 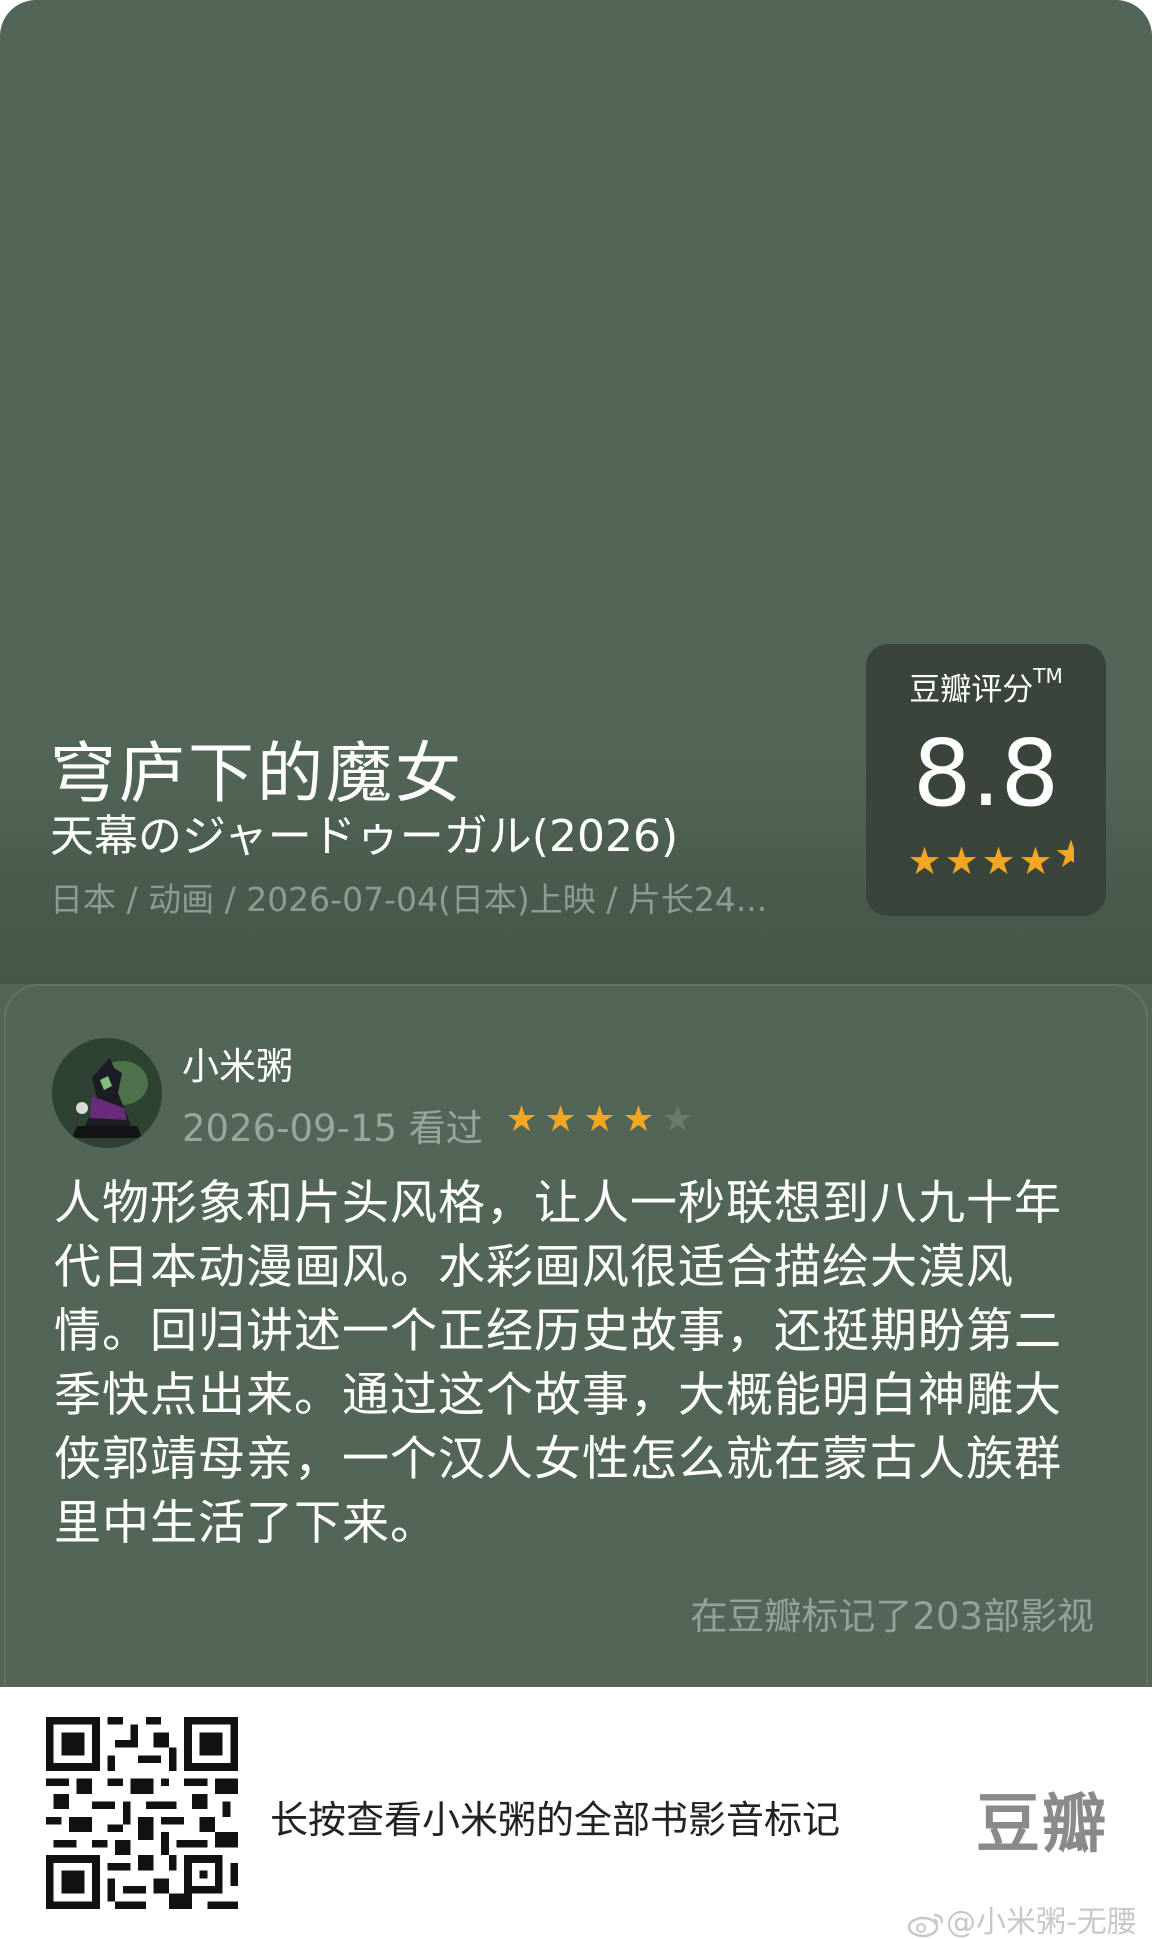 I want to click on rating-stars: ★★★★★, so click(x=990, y=857).